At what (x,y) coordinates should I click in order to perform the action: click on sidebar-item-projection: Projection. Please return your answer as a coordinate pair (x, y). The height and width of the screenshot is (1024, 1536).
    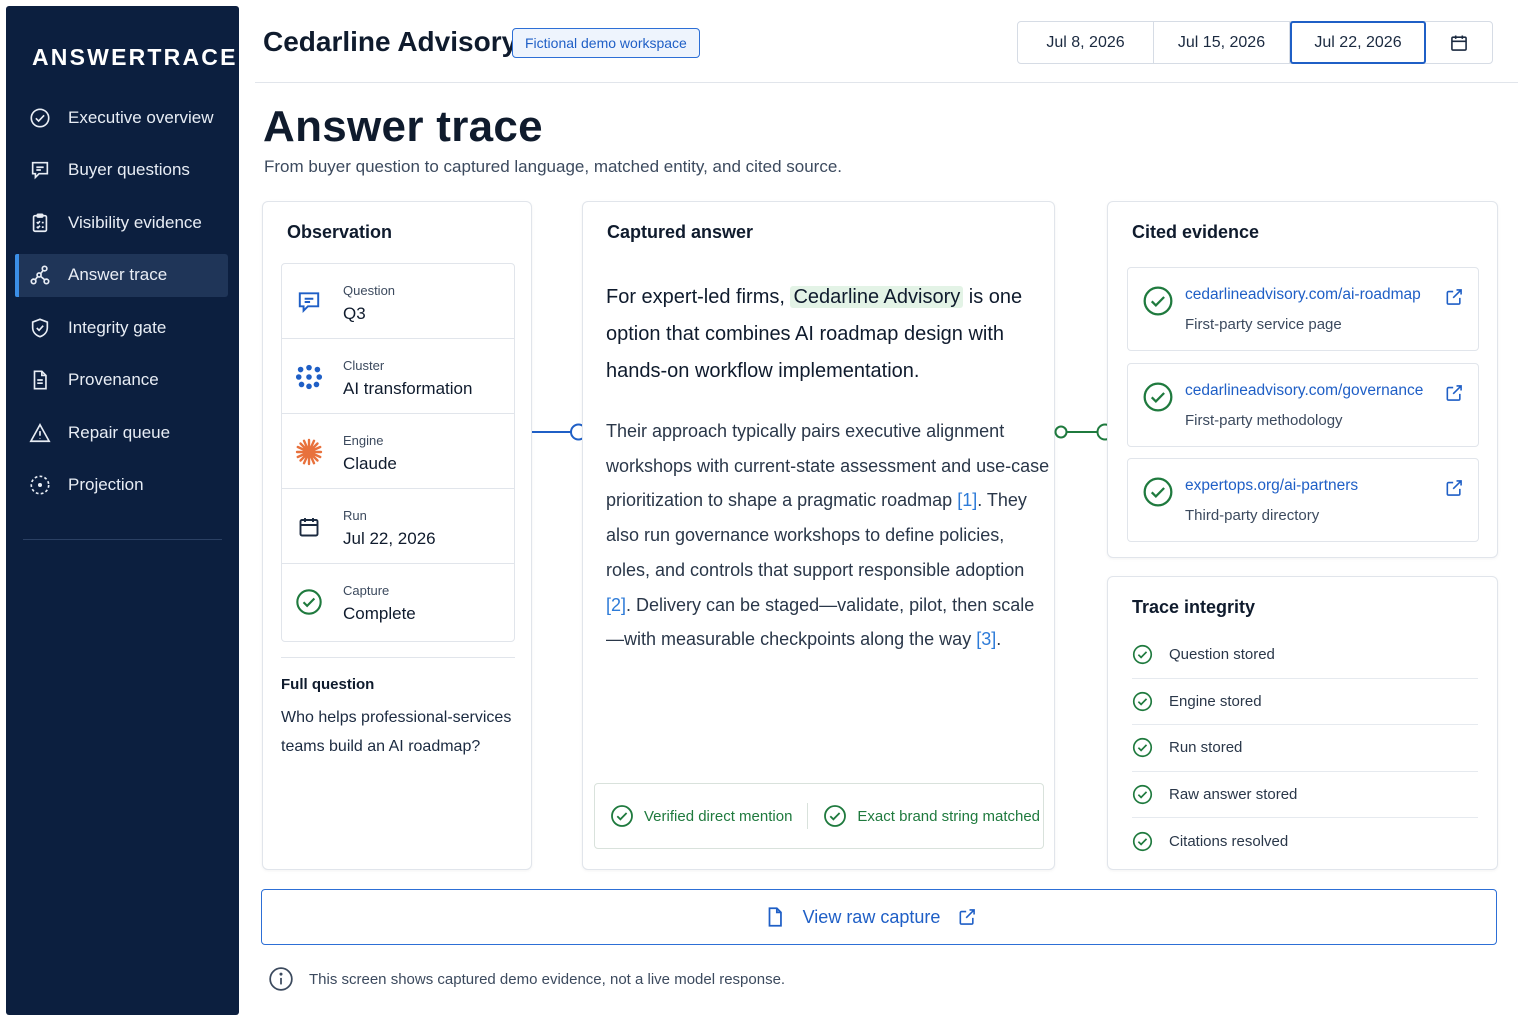
    Looking at the image, I should click on (121, 485).